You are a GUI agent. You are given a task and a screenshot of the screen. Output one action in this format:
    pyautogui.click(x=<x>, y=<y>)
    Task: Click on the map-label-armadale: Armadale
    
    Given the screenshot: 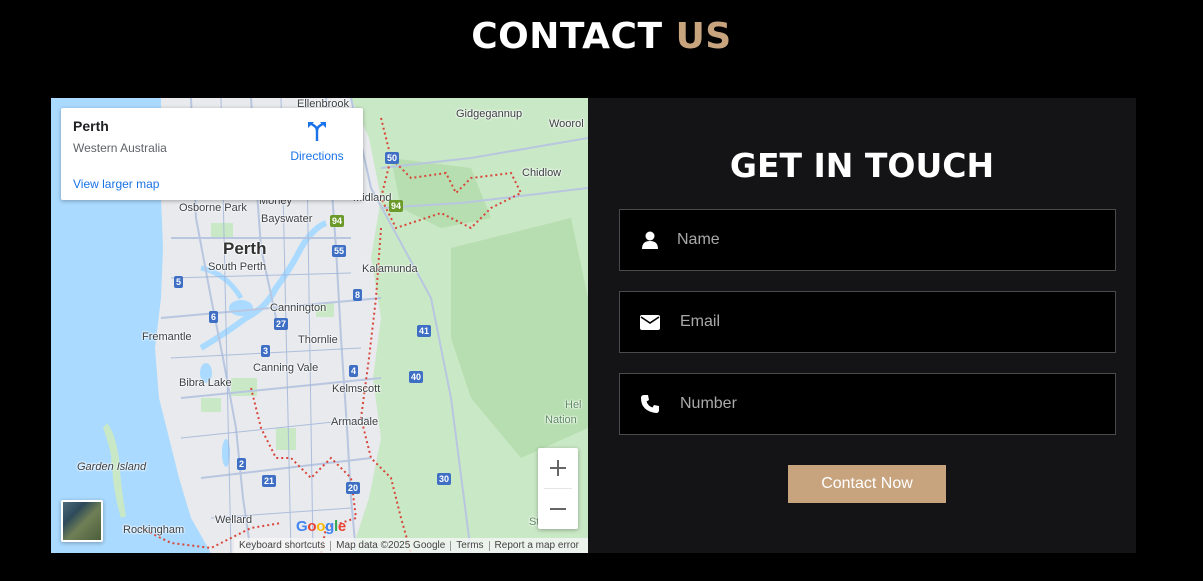 What is the action you would take?
    pyautogui.click(x=355, y=422)
    